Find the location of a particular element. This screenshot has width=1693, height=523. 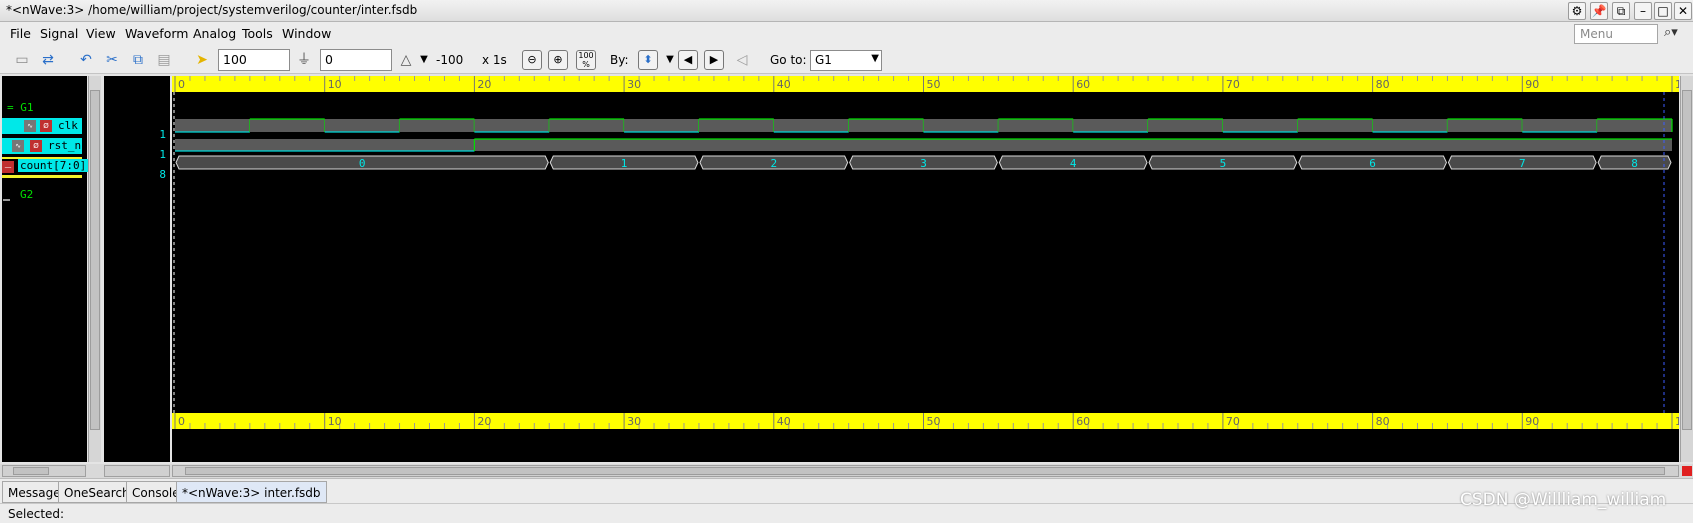

cursor-time-field: 100 is located at coordinates (254, 60).